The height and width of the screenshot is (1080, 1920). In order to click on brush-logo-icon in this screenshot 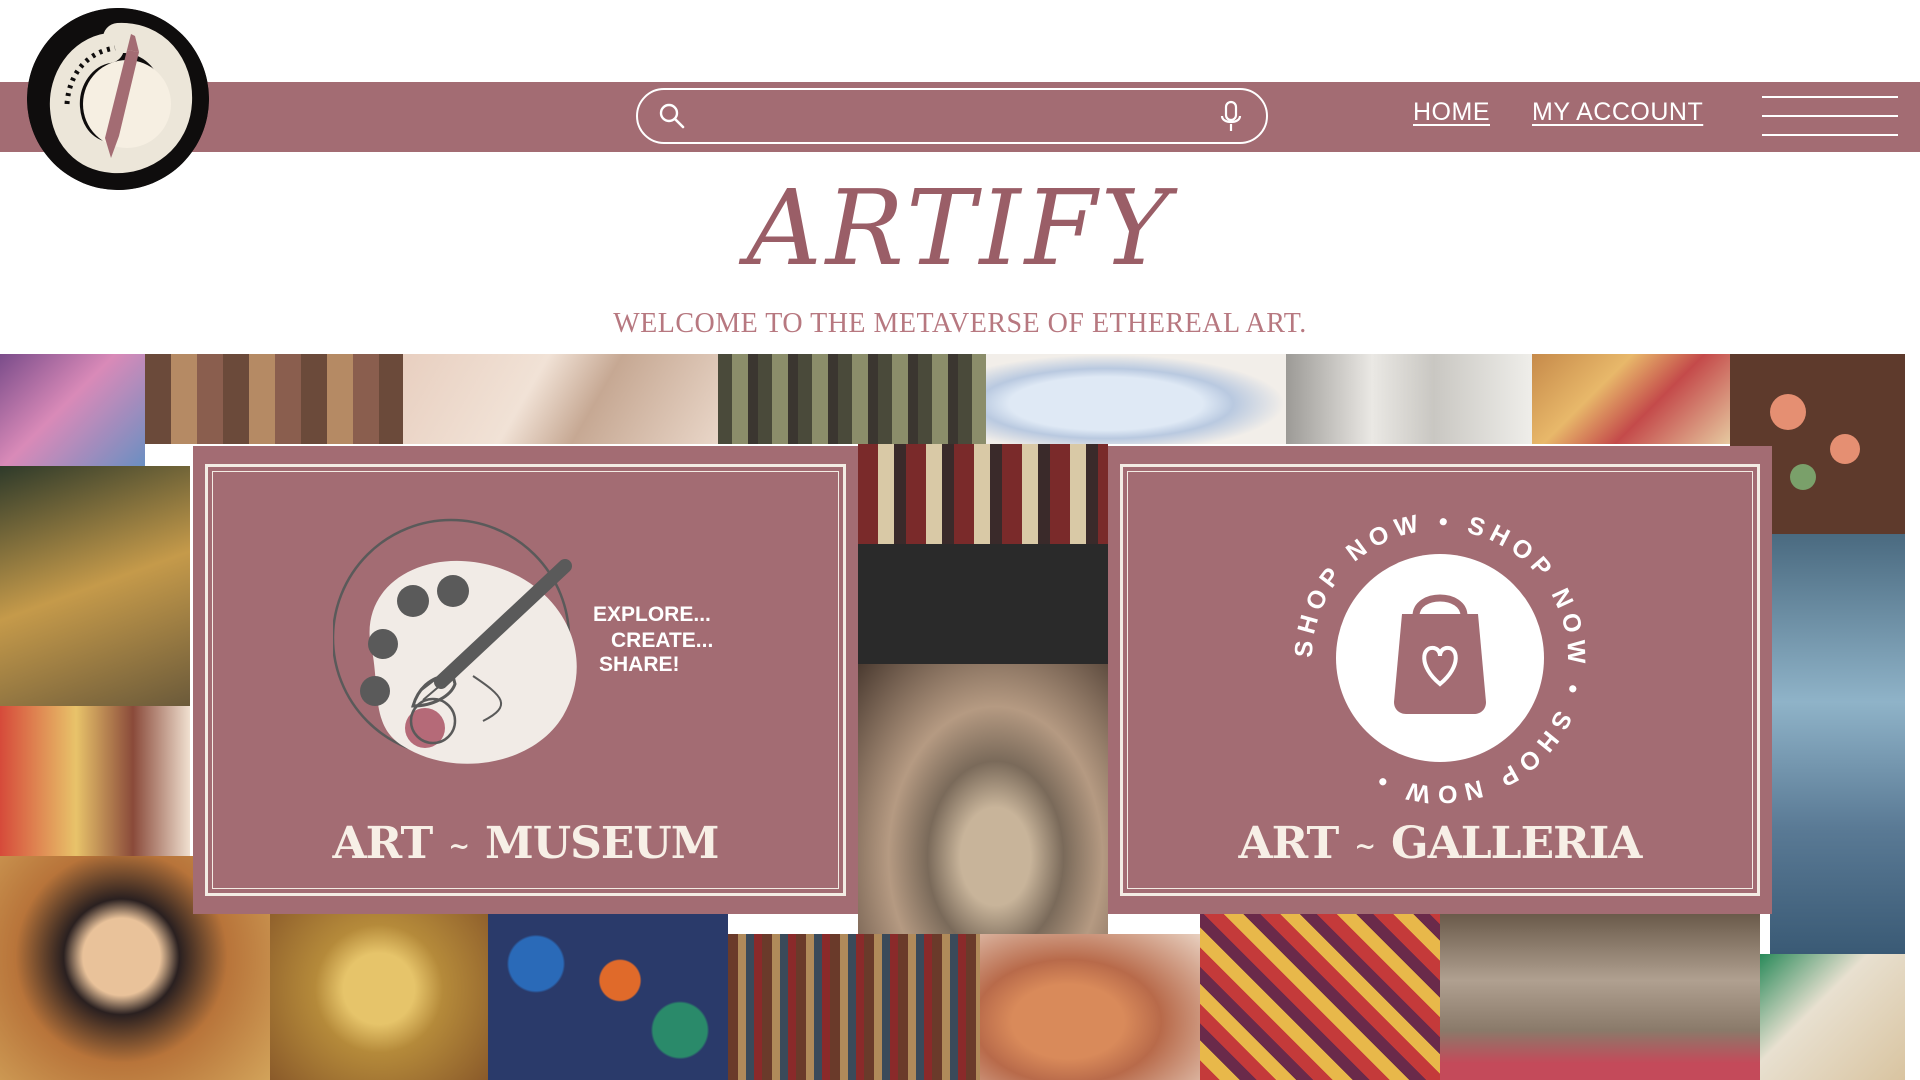, I will do `click(118, 99)`.